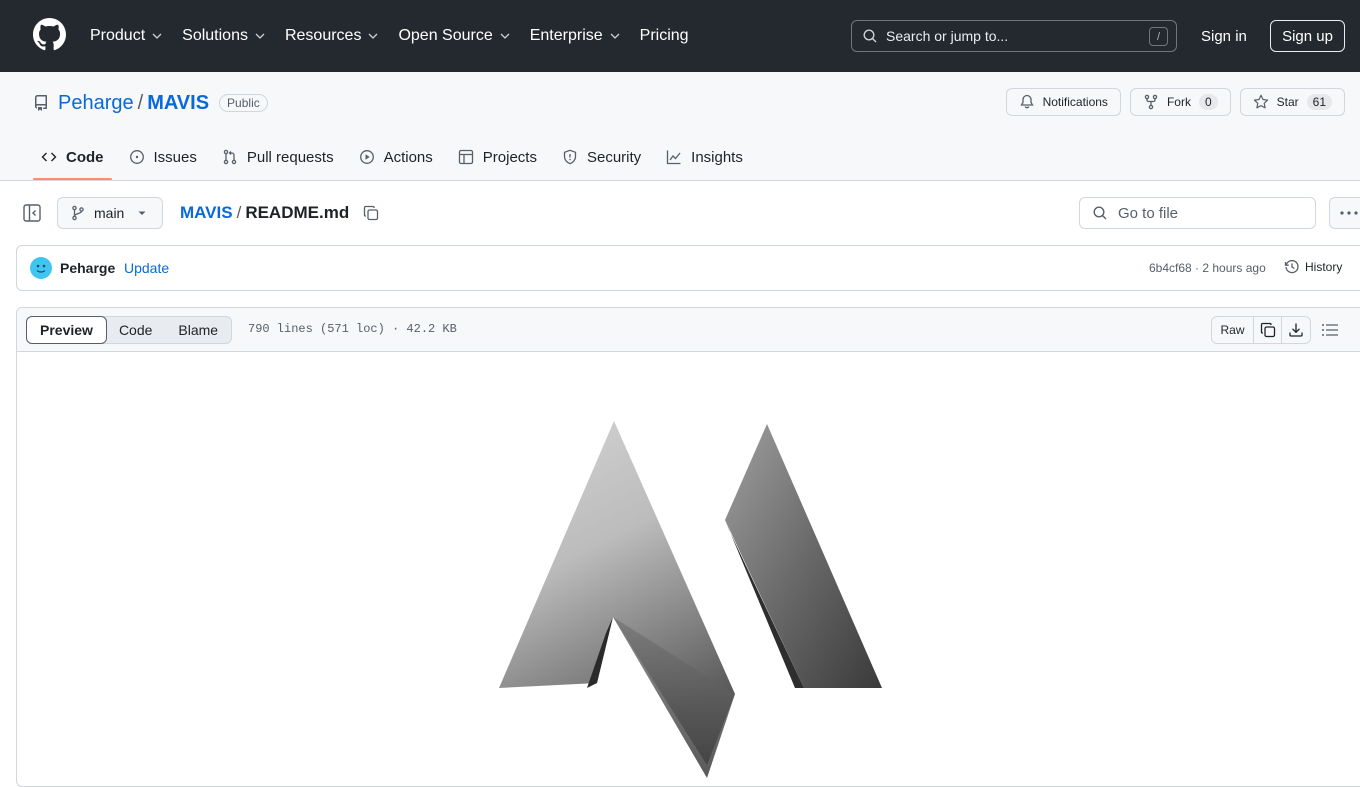 The height and width of the screenshot is (787, 1360). What do you see at coordinates (366, 157) in the screenshot?
I see `play-icon` at bounding box center [366, 157].